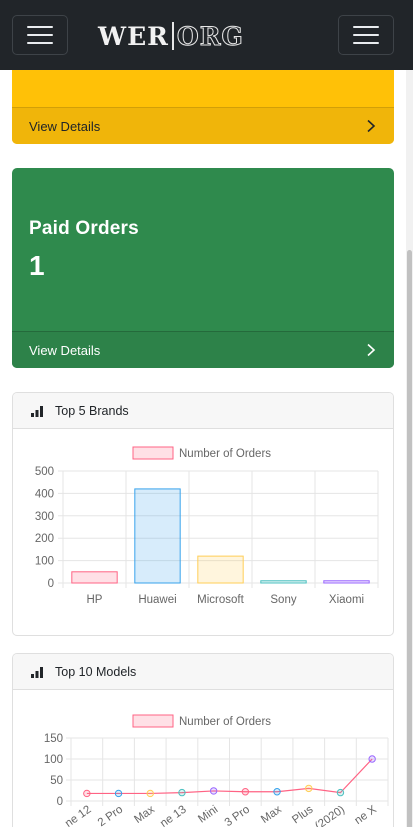 The height and width of the screenshot is (827, 413). Describe the element at coordinates (133, 36) in the screenshot. I see `brand-text-left: WER` at that location.